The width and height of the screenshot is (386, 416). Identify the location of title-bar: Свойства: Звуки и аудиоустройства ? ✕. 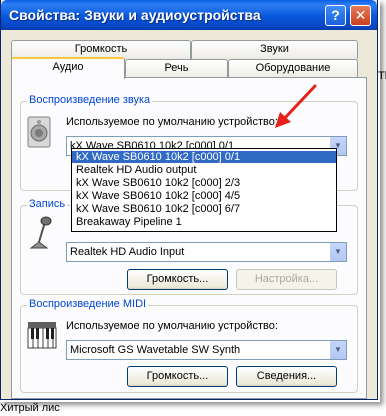
(189, 15).